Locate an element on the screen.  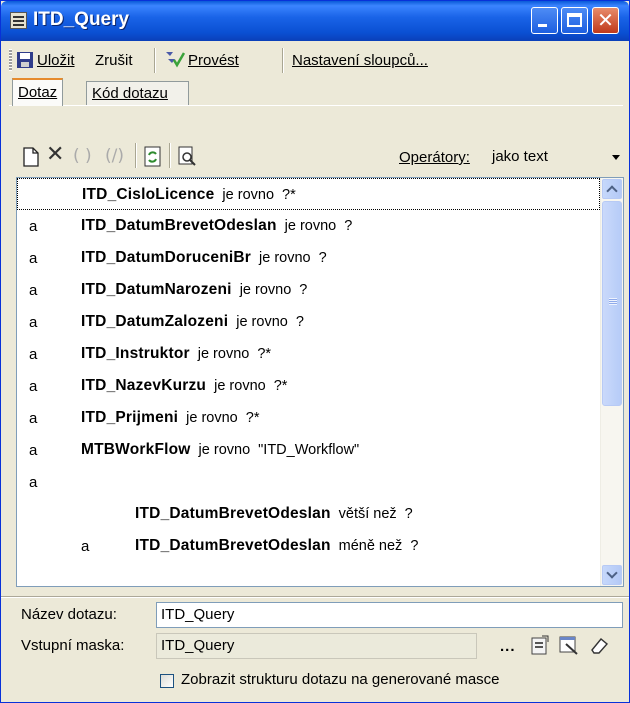
condition-field: ITD_DatumBrevetOdeslan méně než? is located at coordinates (276, 546).